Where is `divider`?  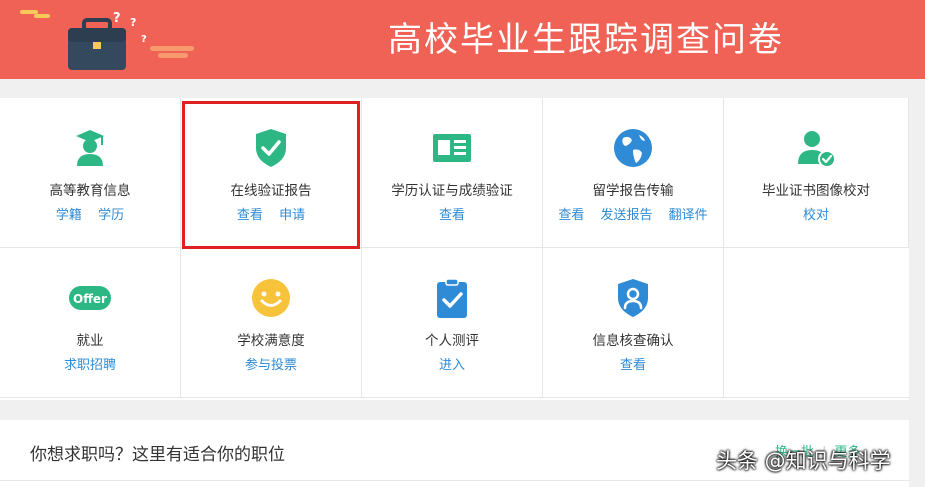 divider is located at coordinates (454, 480).